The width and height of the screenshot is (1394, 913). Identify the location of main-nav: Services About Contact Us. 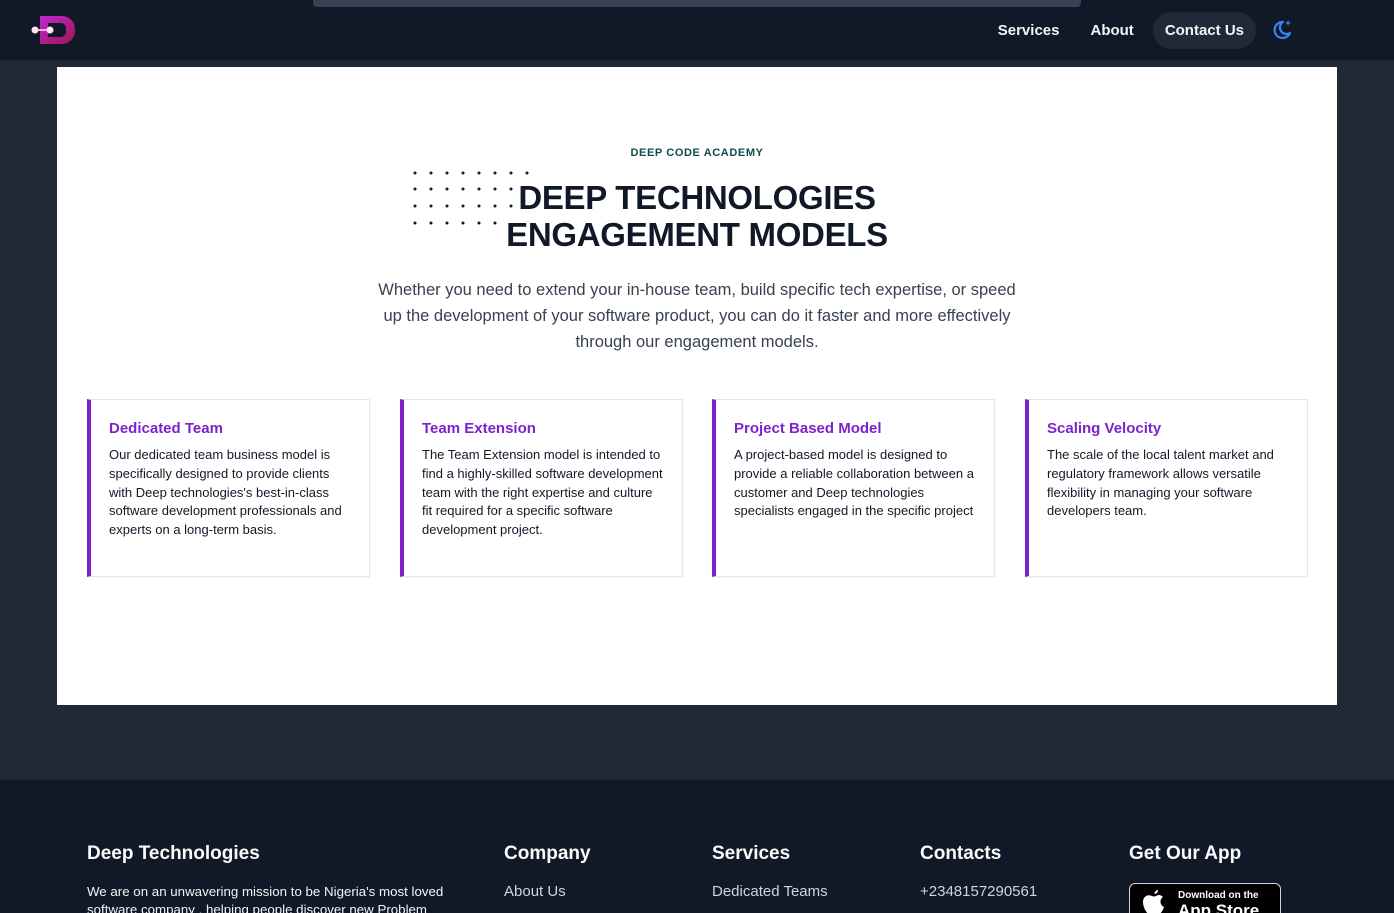
(1136, 30).